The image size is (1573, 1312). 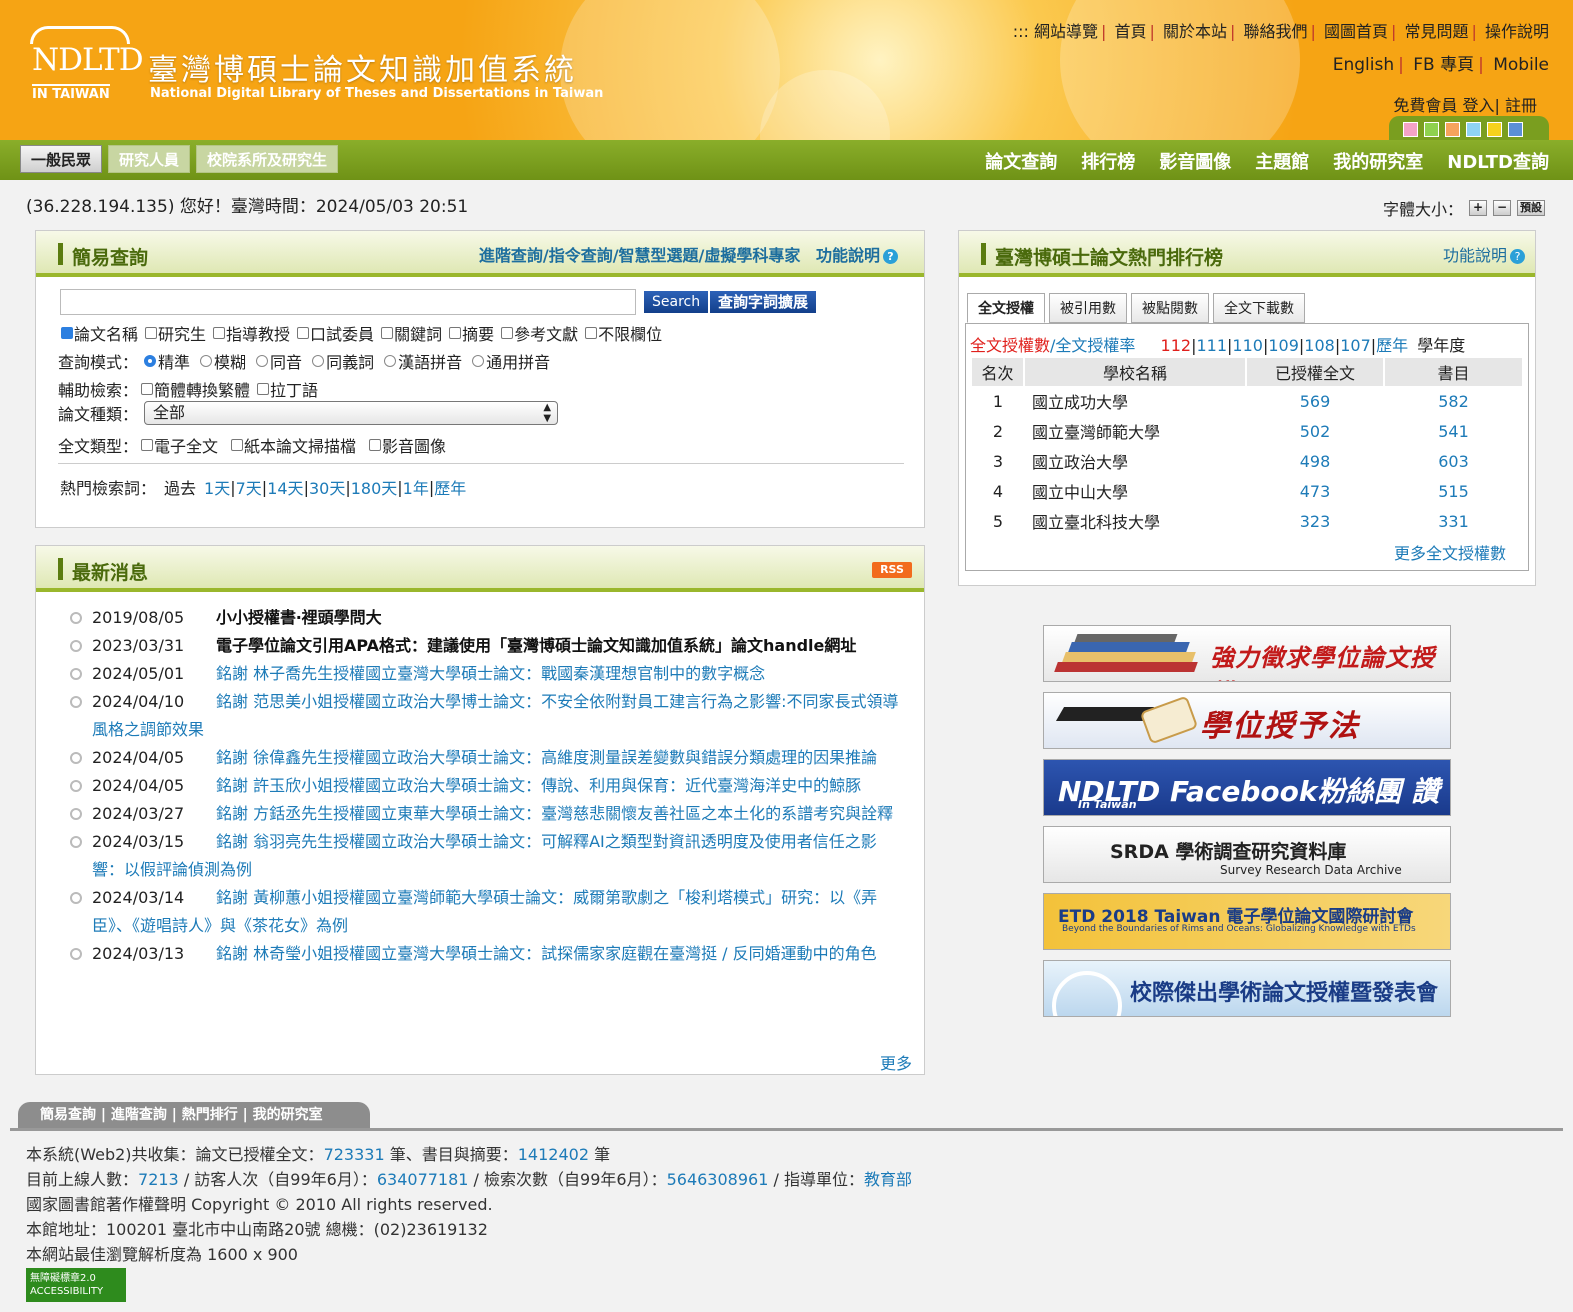 What do you see at coordinates (1259, 308) in the screenshot?
I see `tab-downloads: 全文下載數` at bounding box center [1259, 308].